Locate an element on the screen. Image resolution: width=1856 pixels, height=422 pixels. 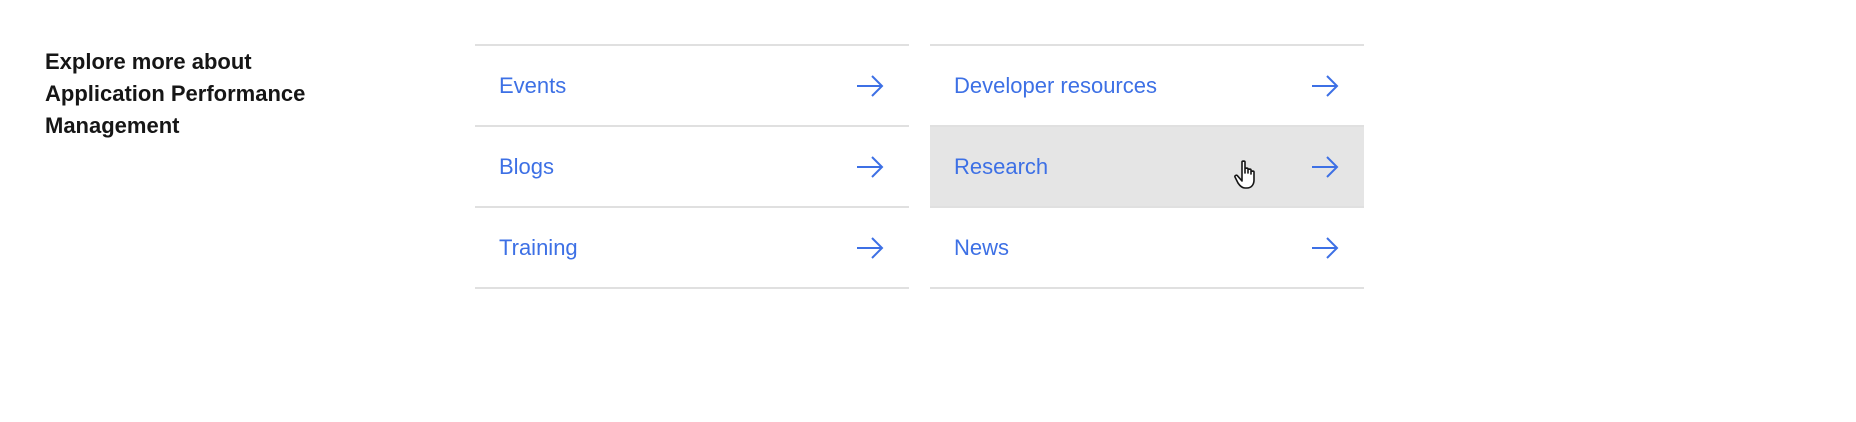
link-blogs: Blogs is located at coordinates (692, 167).